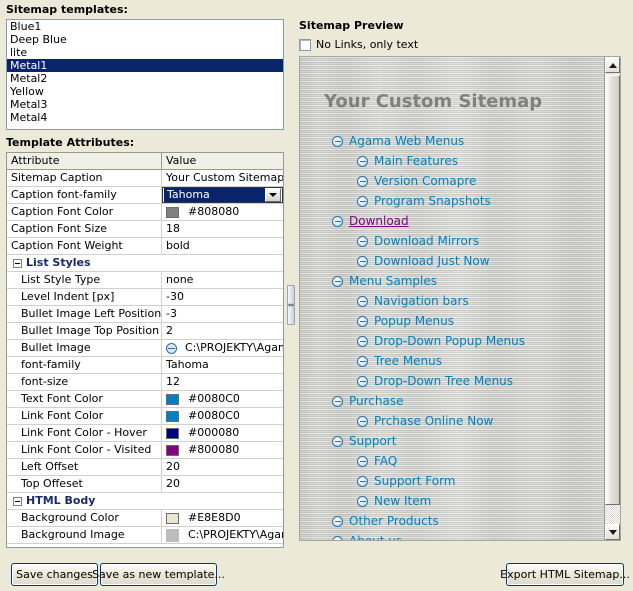 This screenshot has height=591, width=633. Describe the element at coordinates (145, 263) in the screenshot. I see `grid-group-row: List Styles` at that location.